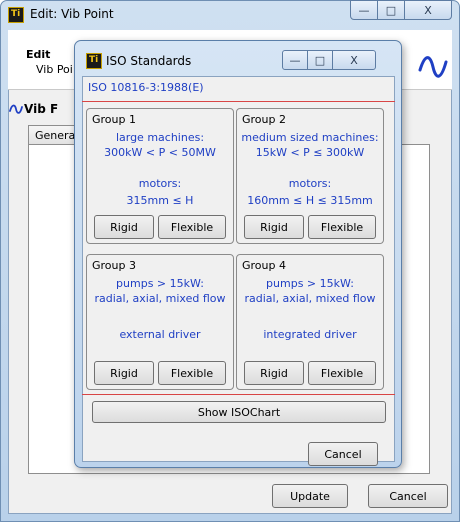 The image size is (460, 522). Describe the element at coordinates (310, 496) in the screenshot. I see `update-button: Update` at that location.